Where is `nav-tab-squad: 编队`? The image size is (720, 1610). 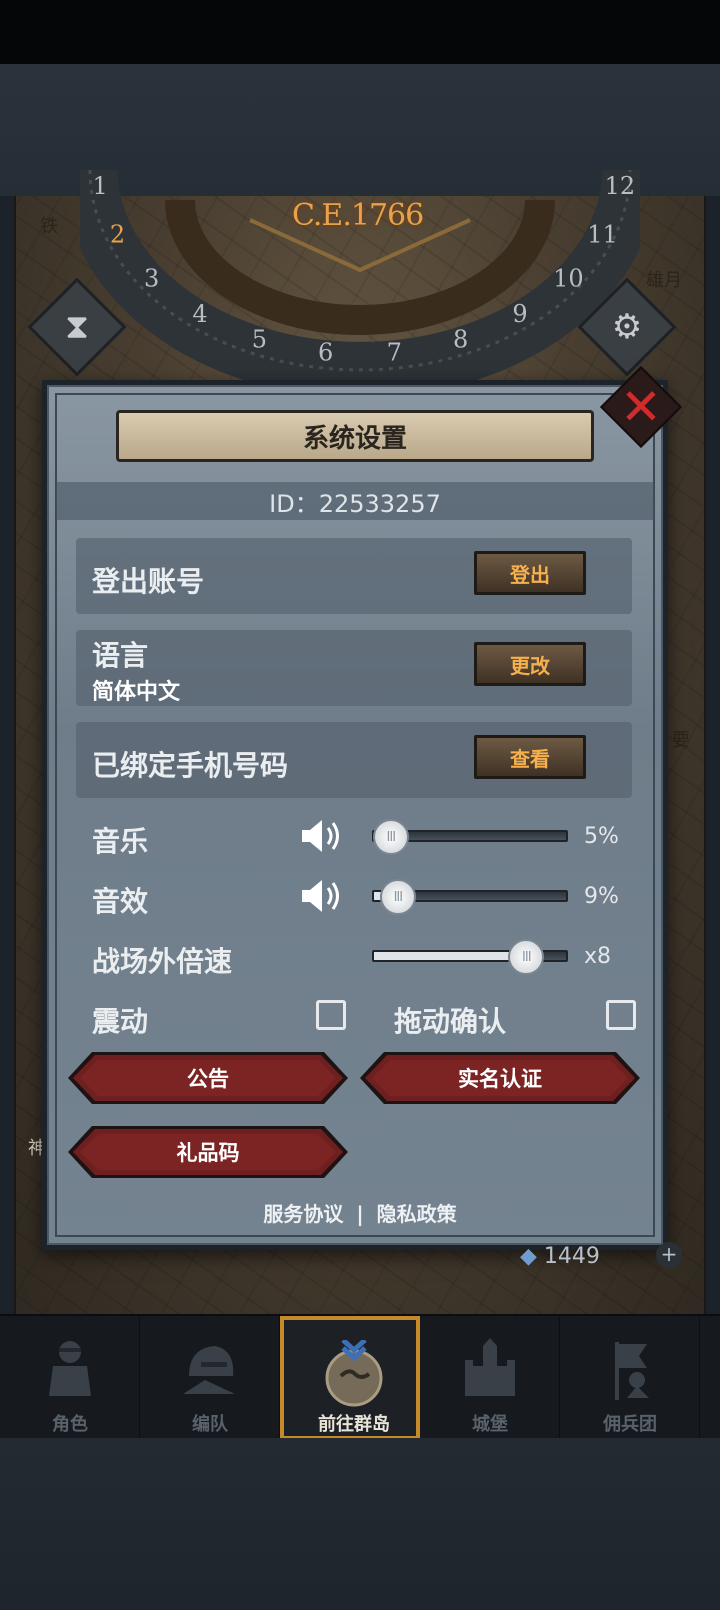 nav-tab-squad: 编队 is located at coordinates (210, 1378).